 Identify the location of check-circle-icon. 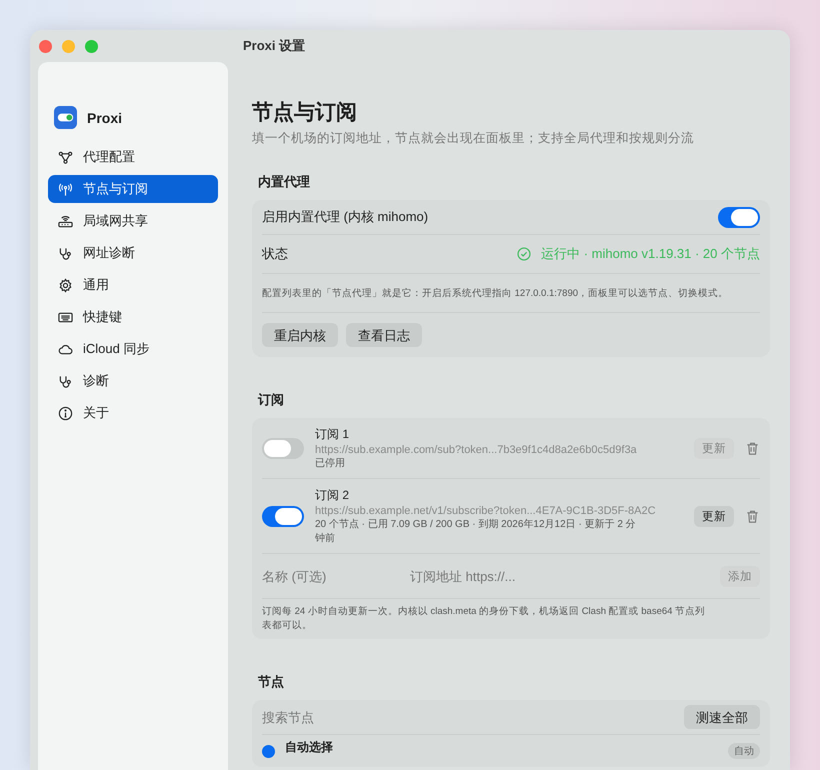
(524, 254).